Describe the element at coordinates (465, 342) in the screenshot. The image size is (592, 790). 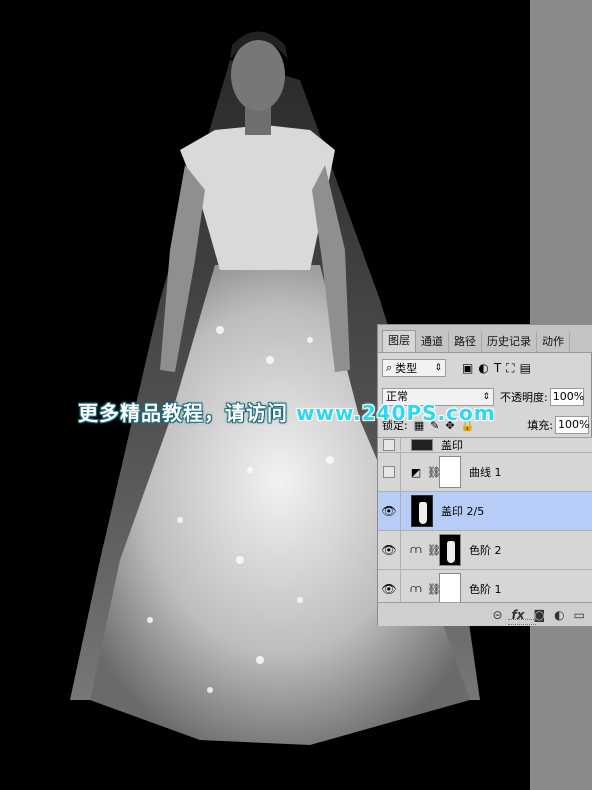
I see `tab-paths: 路径` at that location.